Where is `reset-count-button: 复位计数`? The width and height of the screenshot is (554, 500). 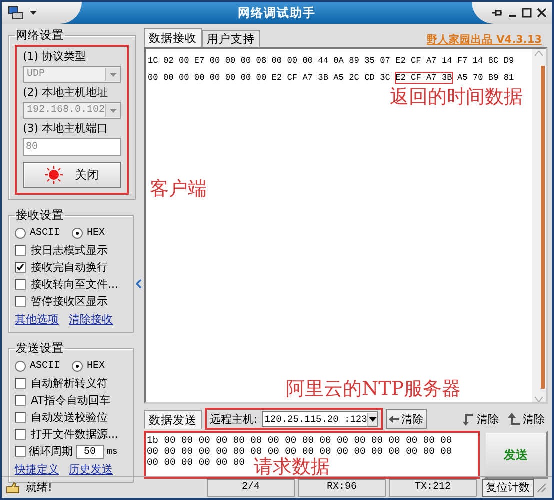 reset-count-button: 复位计数 is located at coordinates (508, 487).